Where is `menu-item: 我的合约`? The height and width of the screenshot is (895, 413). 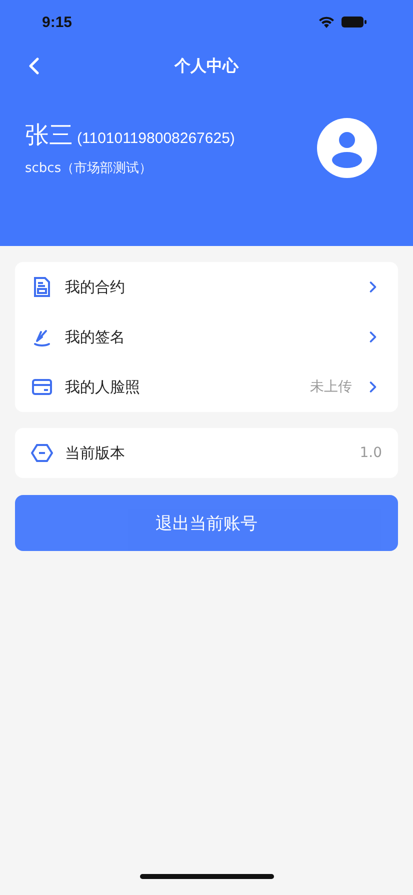 menu-item: 我的合约 is located at coordinates (206, 287).